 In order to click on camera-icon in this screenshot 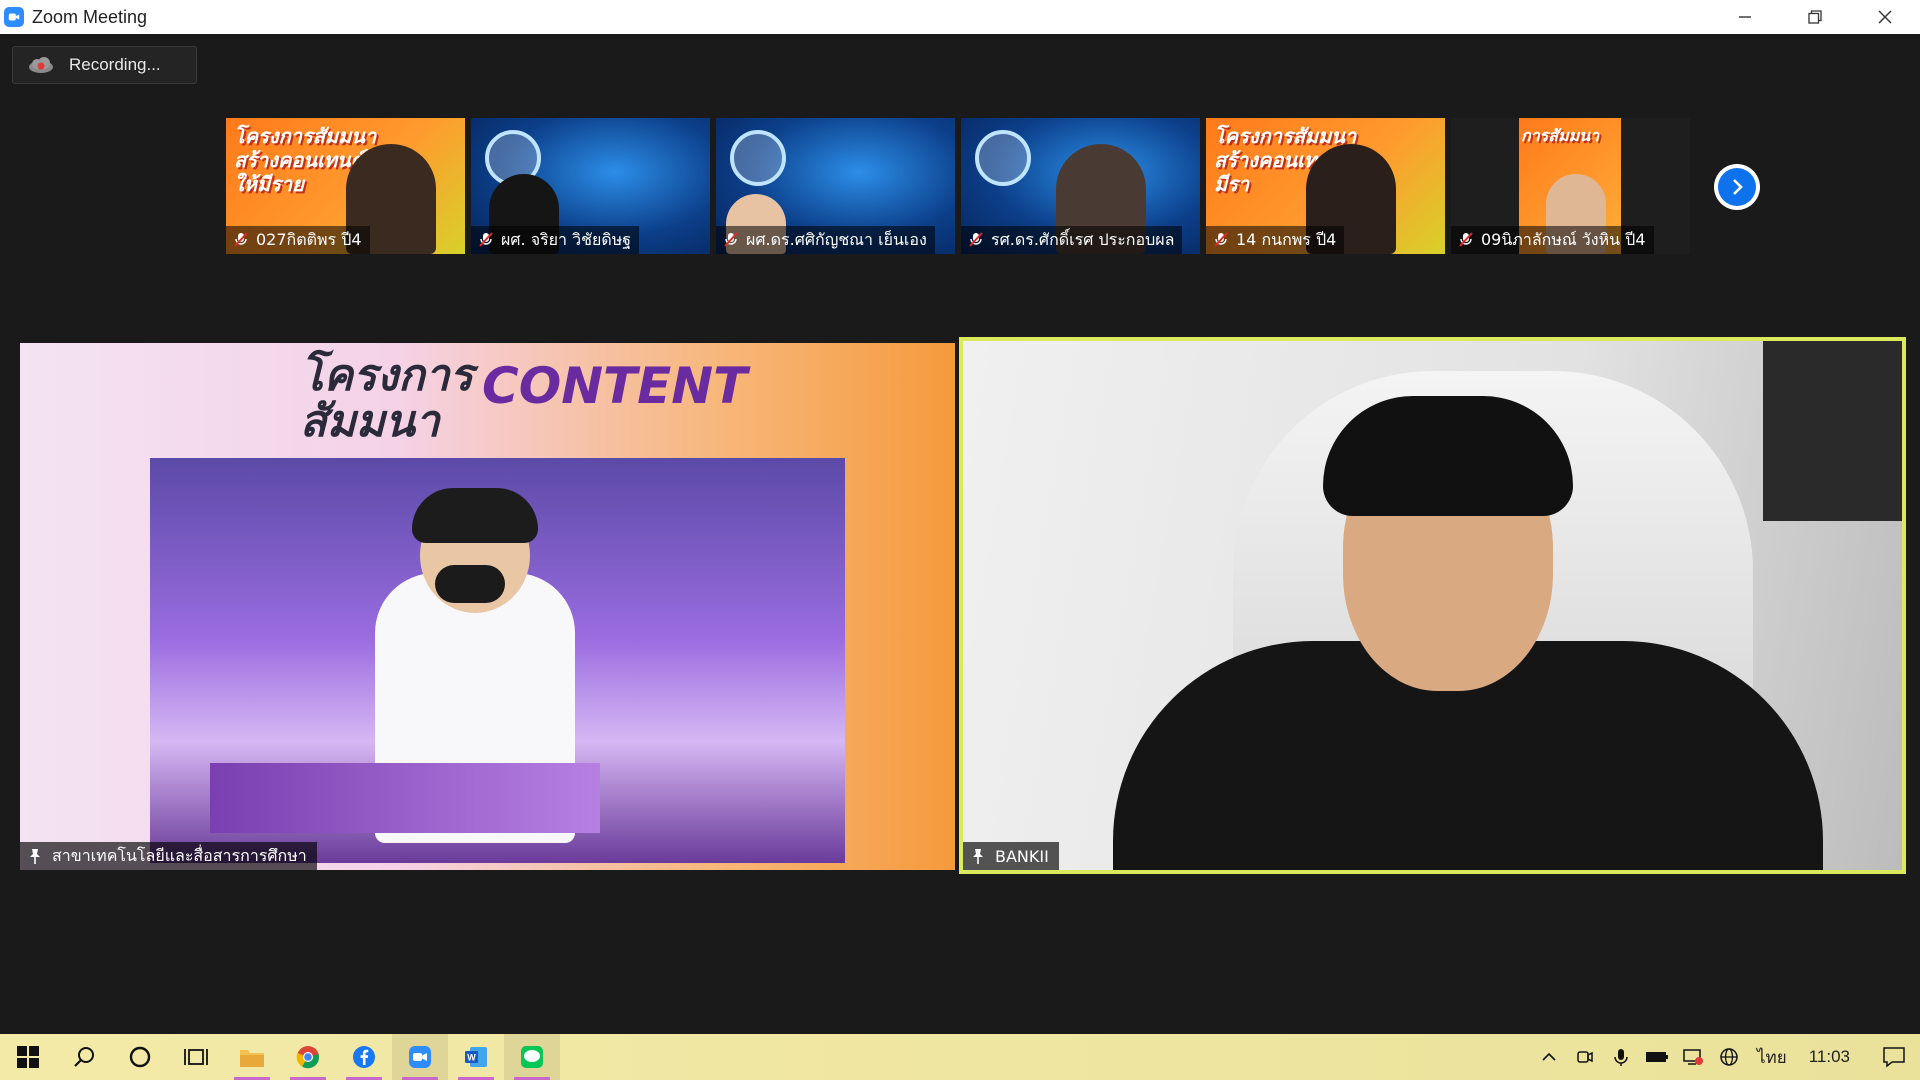, I will do `click(1585, 1057)`.